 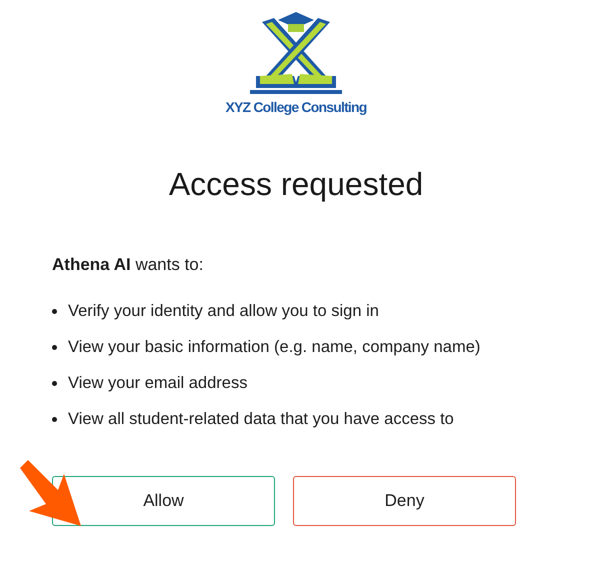 What do you see at coordinates (274, 347) in the screenshot?
I see `permission-text: View your basic information (e.g. name, company name)` at bounding box center [274, 347].